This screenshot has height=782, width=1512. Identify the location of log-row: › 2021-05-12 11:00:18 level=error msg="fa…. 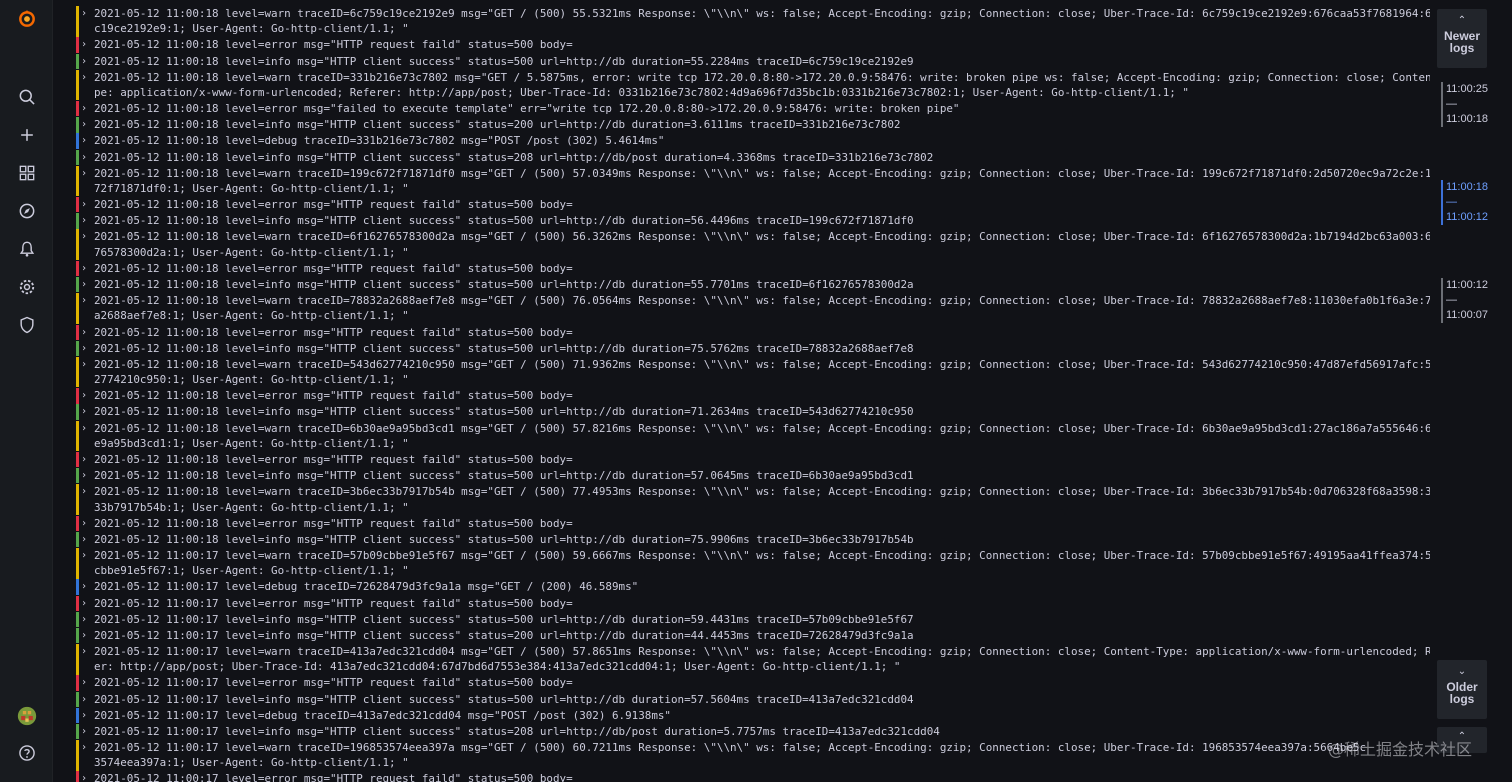
(753, 109).